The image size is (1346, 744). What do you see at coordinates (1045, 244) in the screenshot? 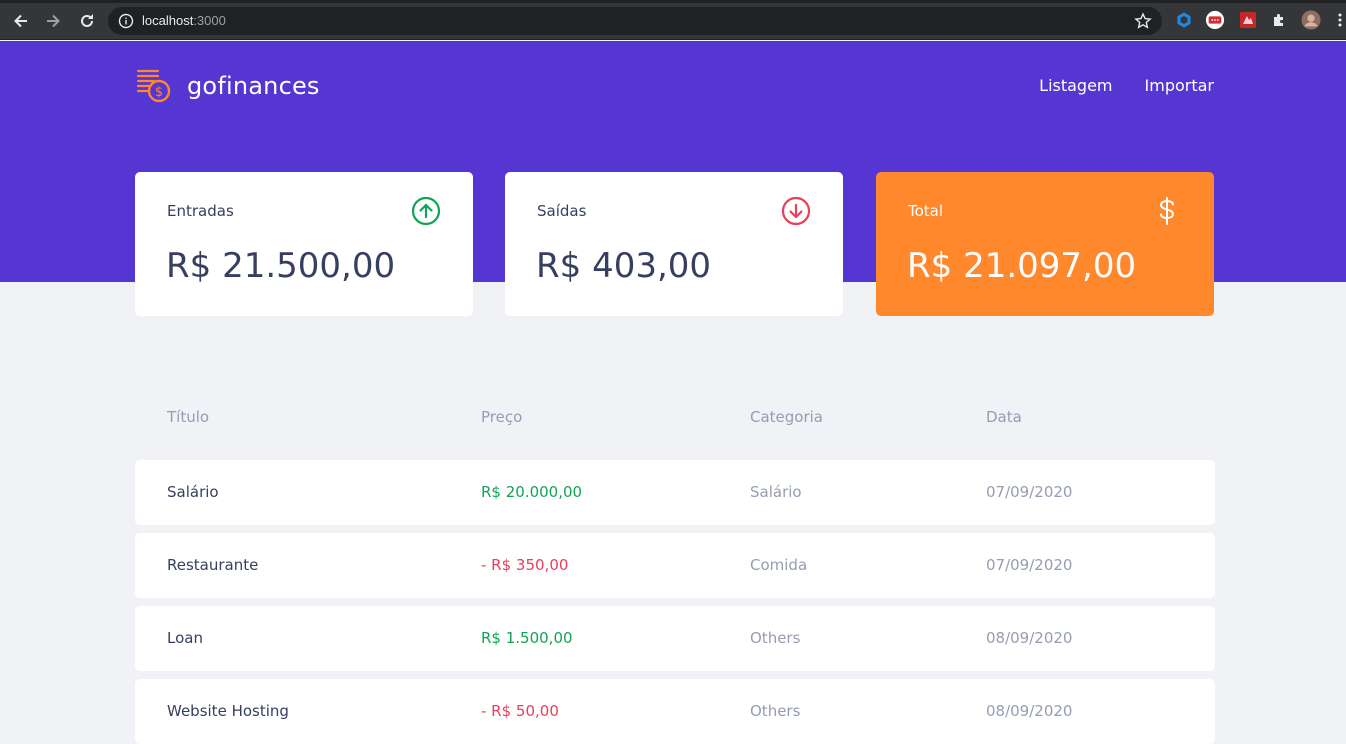
I see `total-card: Total R$ 21.097,00` at bounding box center [1045, 244].